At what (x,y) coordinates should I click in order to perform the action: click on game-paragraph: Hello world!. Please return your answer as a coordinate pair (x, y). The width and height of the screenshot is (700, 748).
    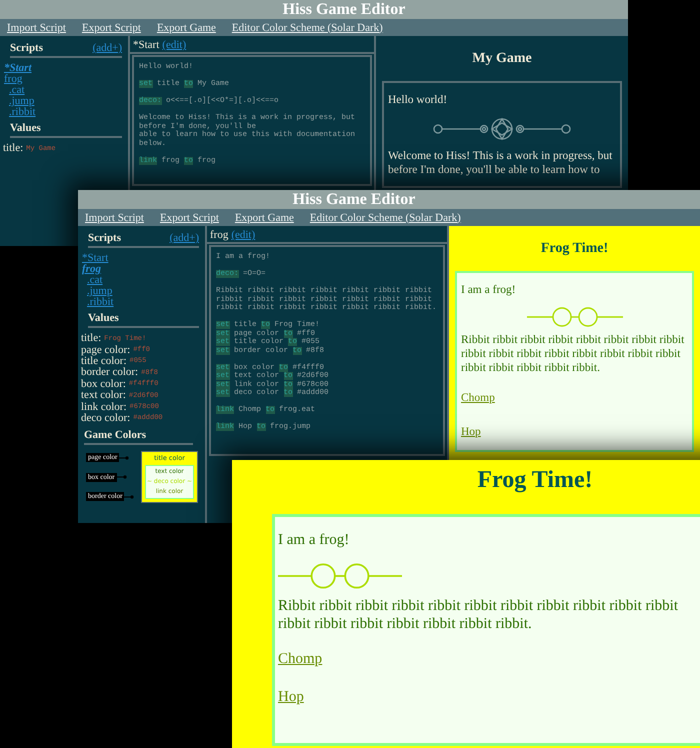
    Looking at the image, I should click on (418, 100).